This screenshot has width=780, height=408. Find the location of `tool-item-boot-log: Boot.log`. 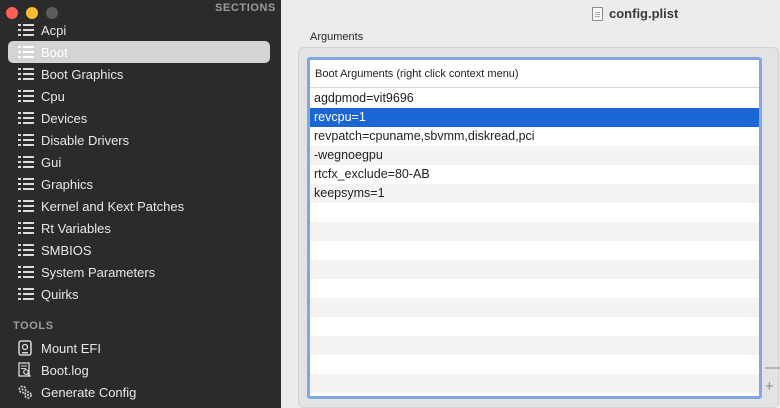

tool-item-boot-log: Boot.log is located at coordinates (139, 370).